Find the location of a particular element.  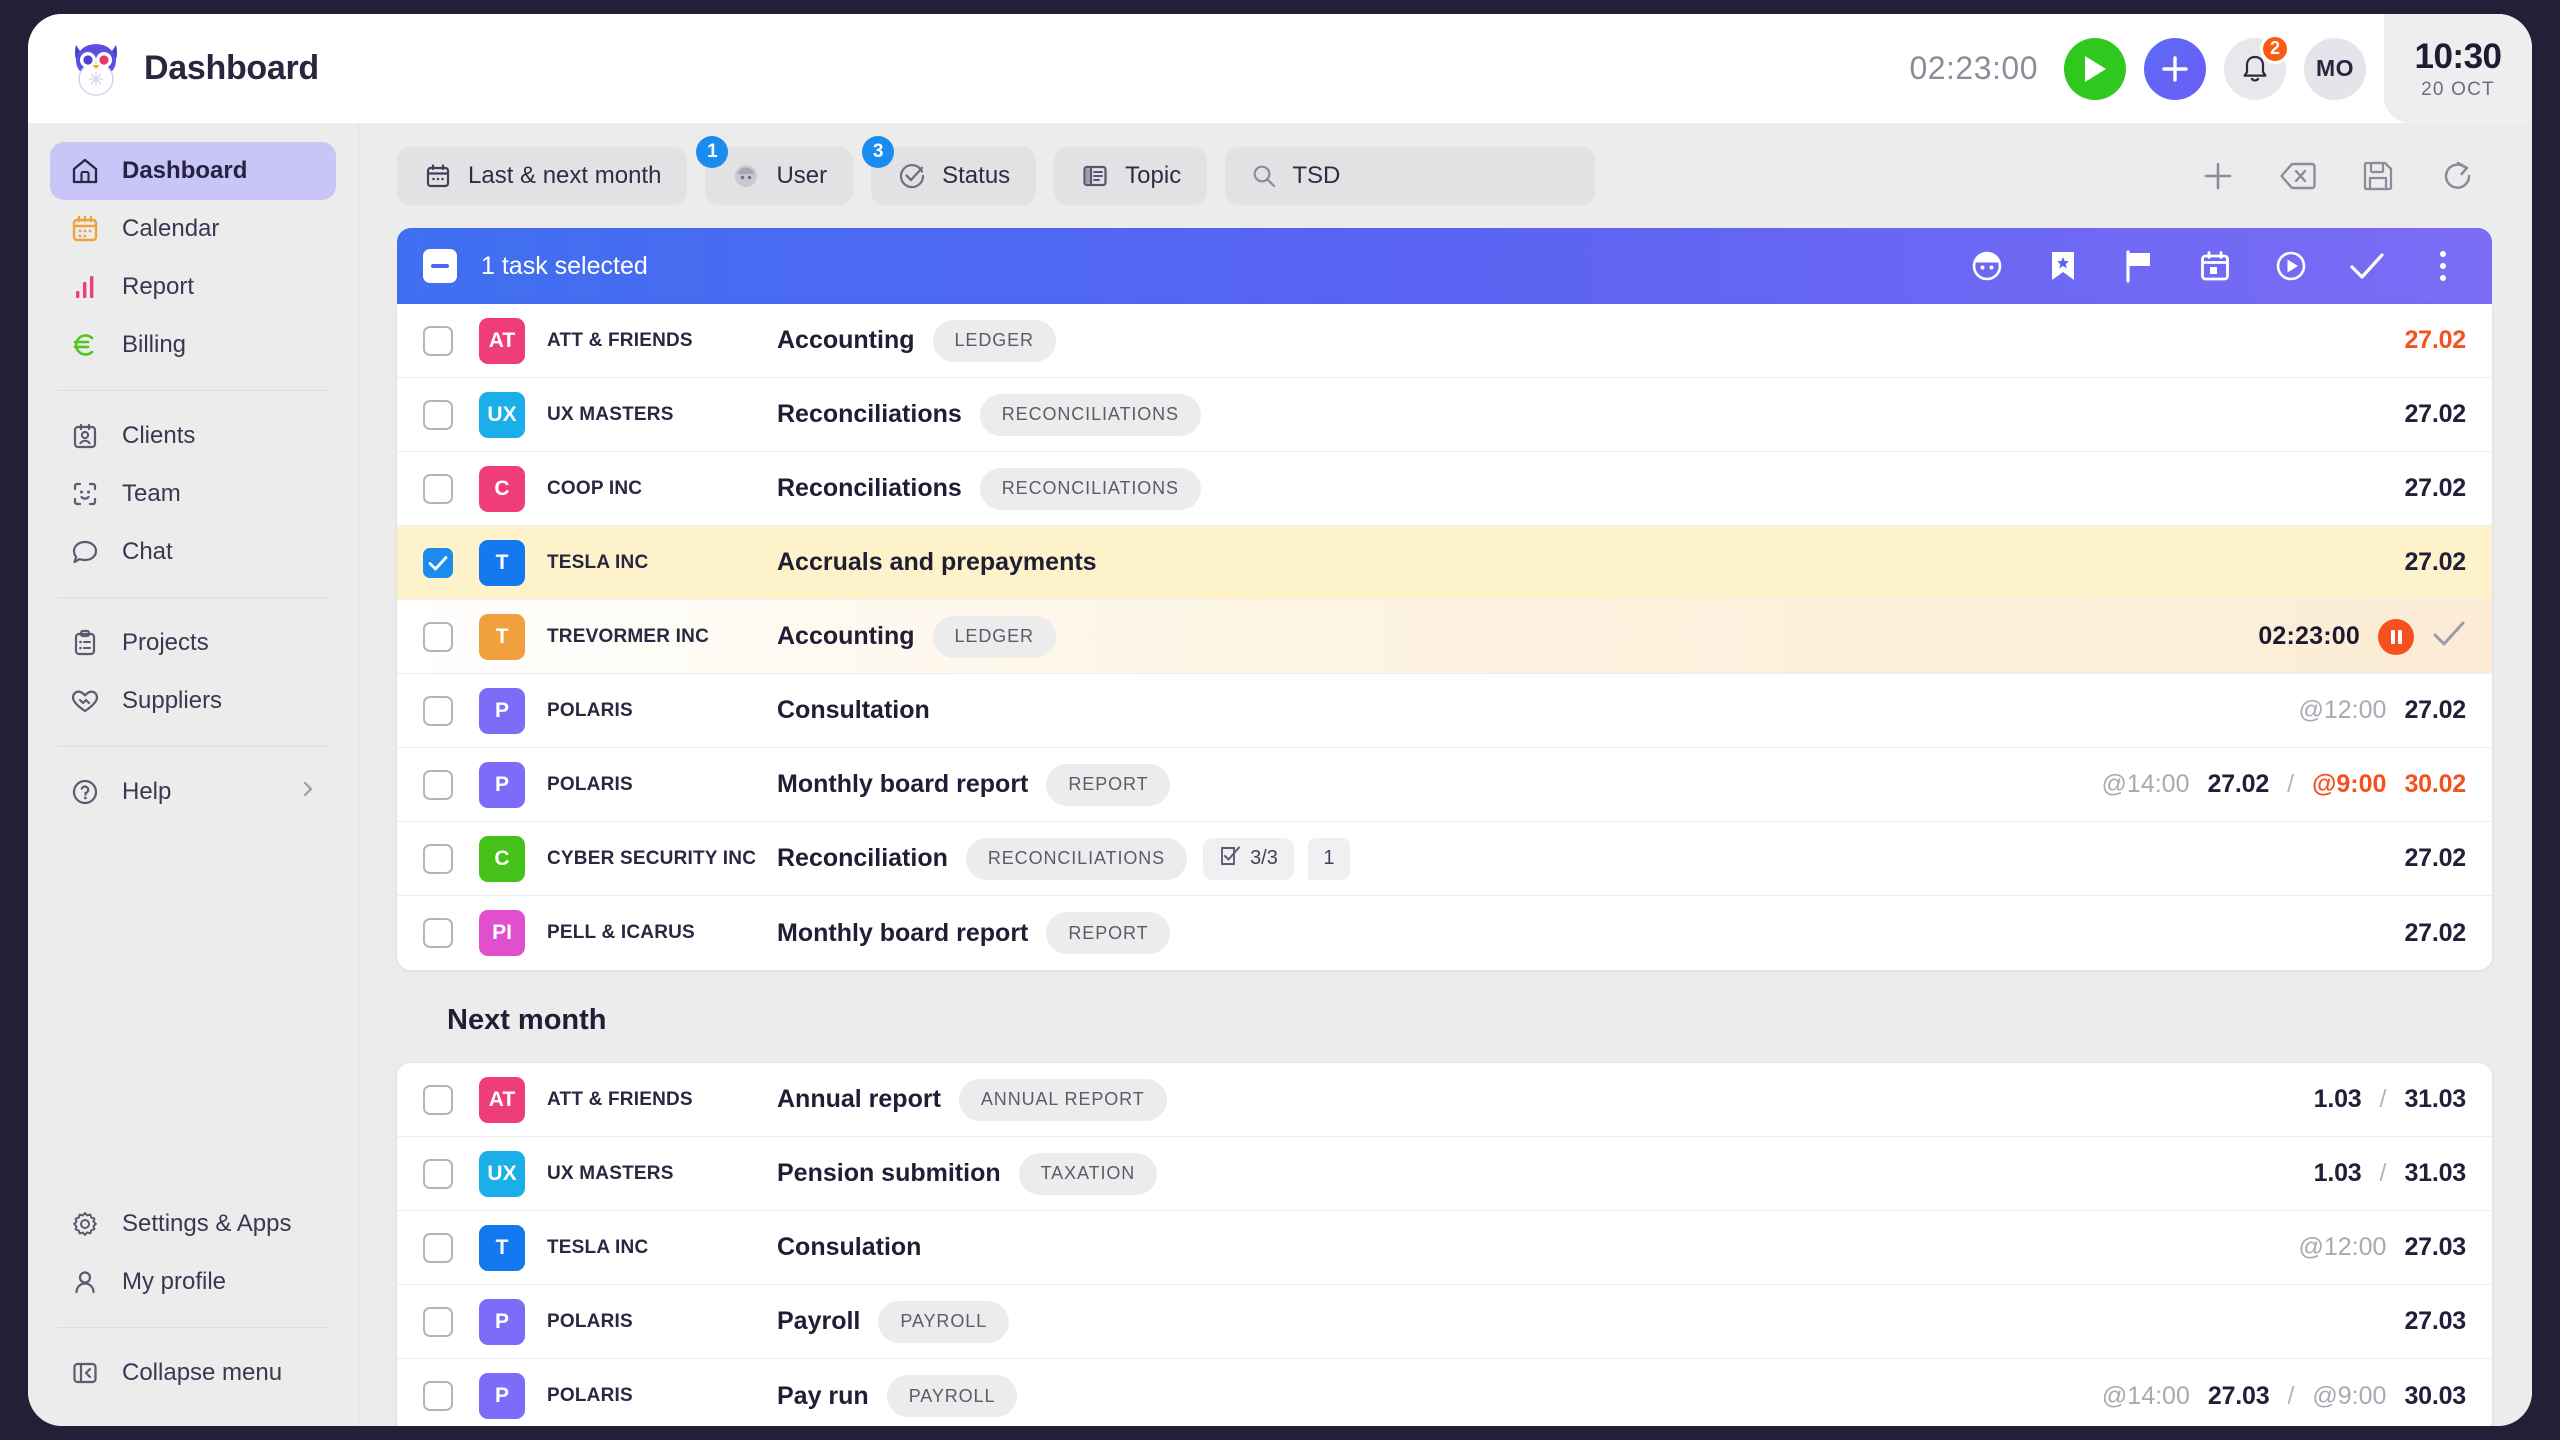

backspace-clear-icon is located at coordinates (2298, 176).